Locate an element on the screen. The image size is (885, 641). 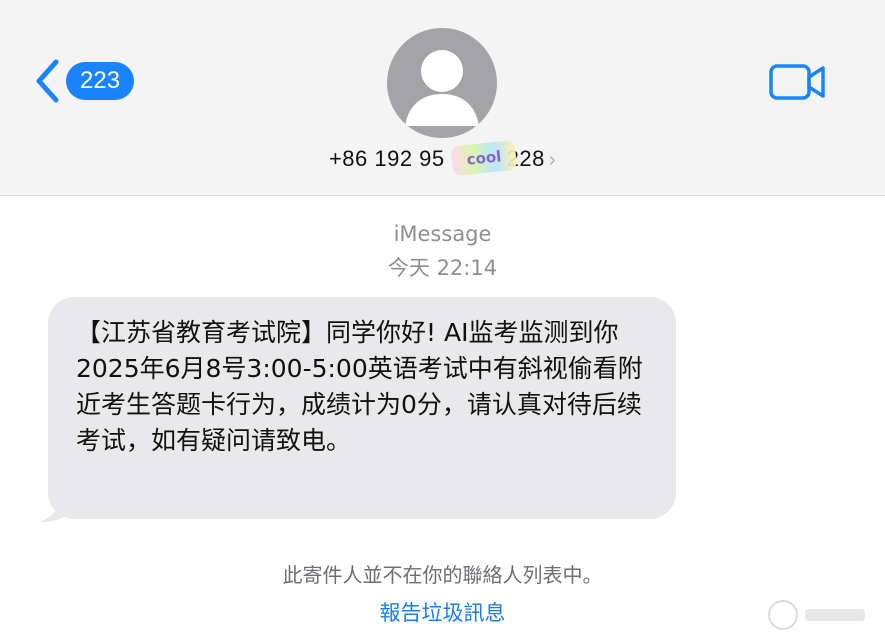
video-camera-icon is located at coordinates (797, 82).